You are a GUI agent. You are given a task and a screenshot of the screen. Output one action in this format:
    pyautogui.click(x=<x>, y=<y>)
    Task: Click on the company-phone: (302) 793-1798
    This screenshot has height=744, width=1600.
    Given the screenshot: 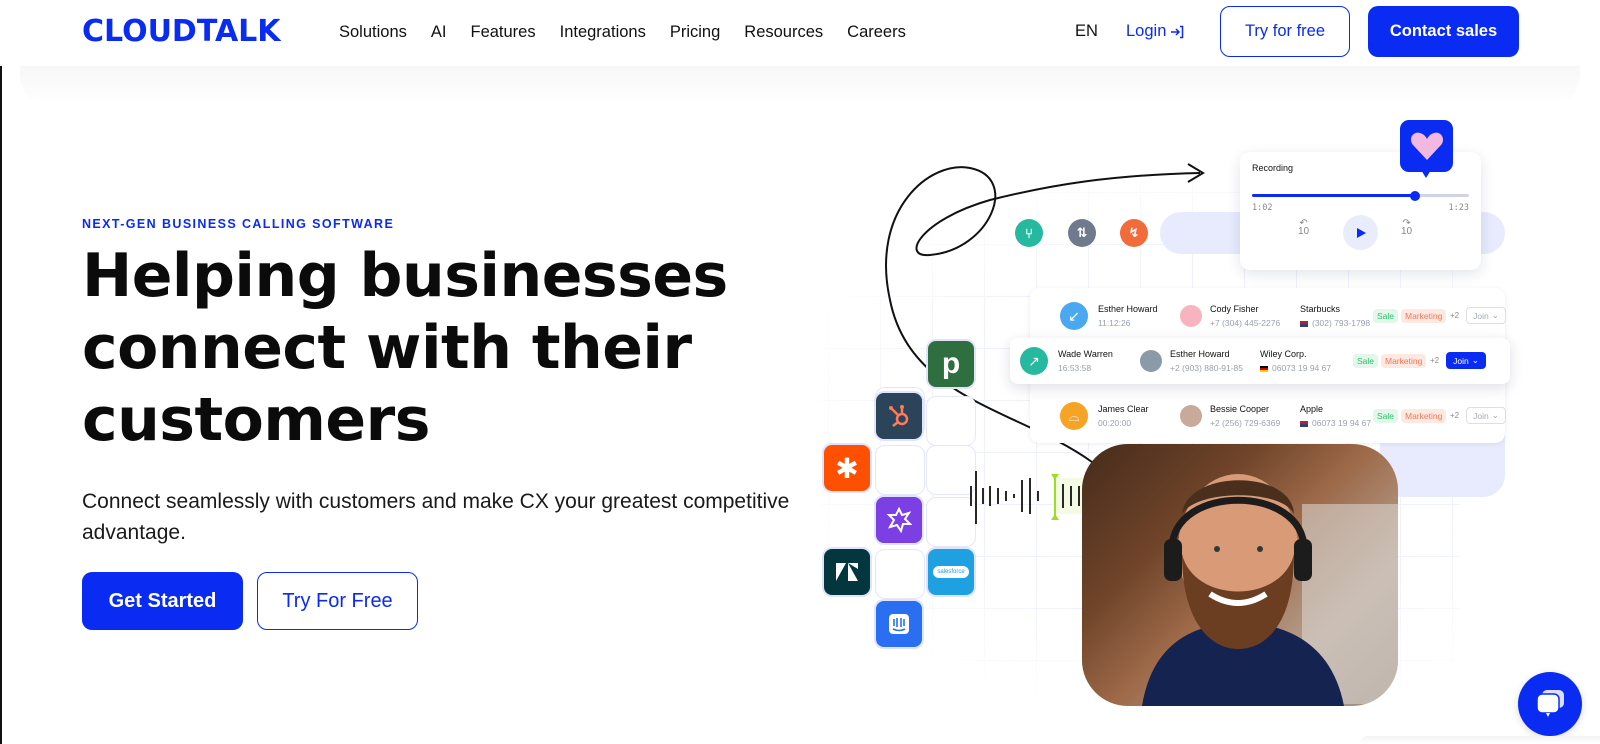 What is the action you would take?
    pyautogui.click(x=1335, y=323)
    